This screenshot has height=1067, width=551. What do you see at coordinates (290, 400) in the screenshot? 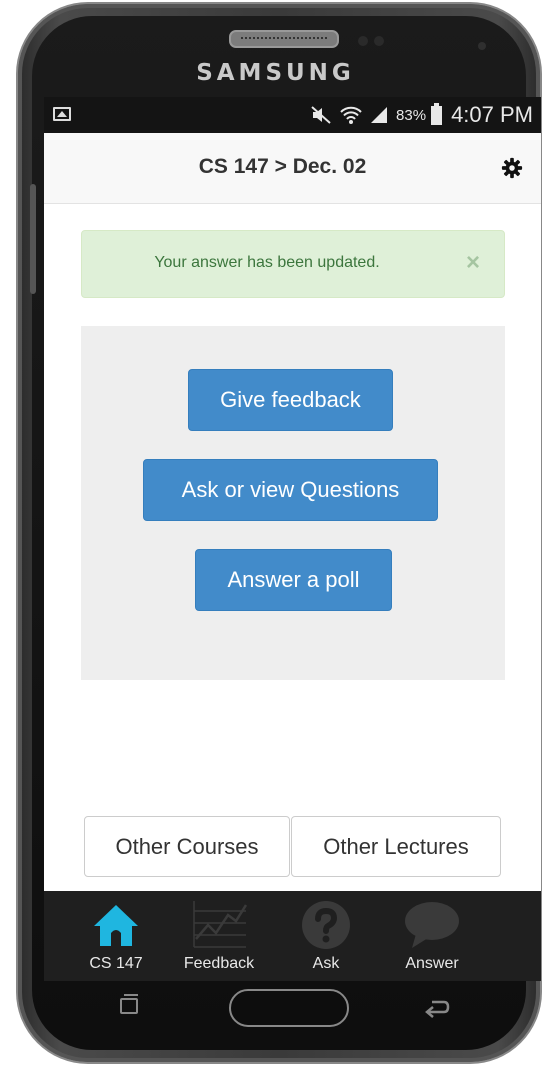
I see `give-feedback-button: Give feedback` at bounding box center [290, 400].